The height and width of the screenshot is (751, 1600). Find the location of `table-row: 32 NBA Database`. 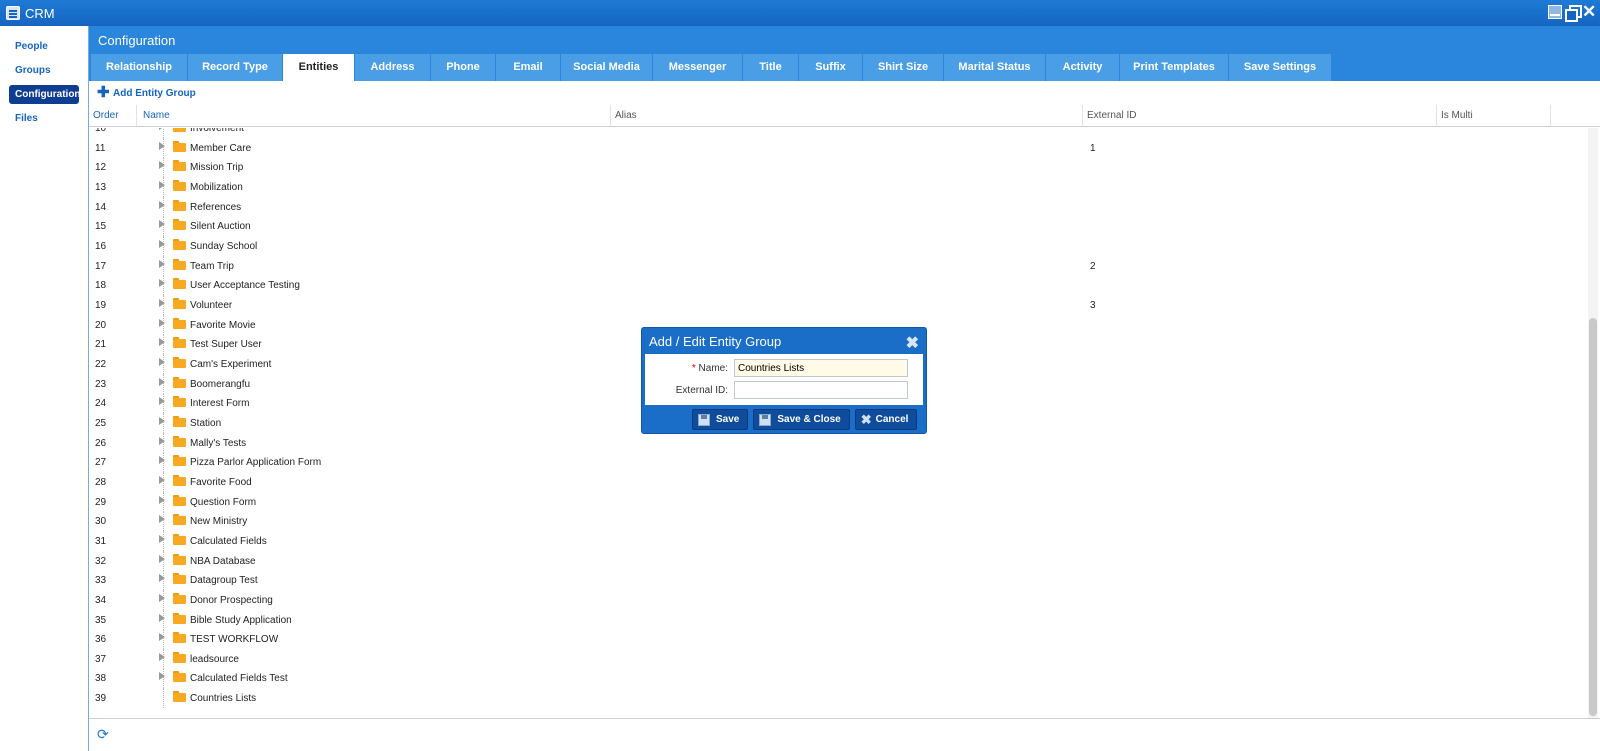

table-row: 32 NBA Database is located at coordinates (837, 560).